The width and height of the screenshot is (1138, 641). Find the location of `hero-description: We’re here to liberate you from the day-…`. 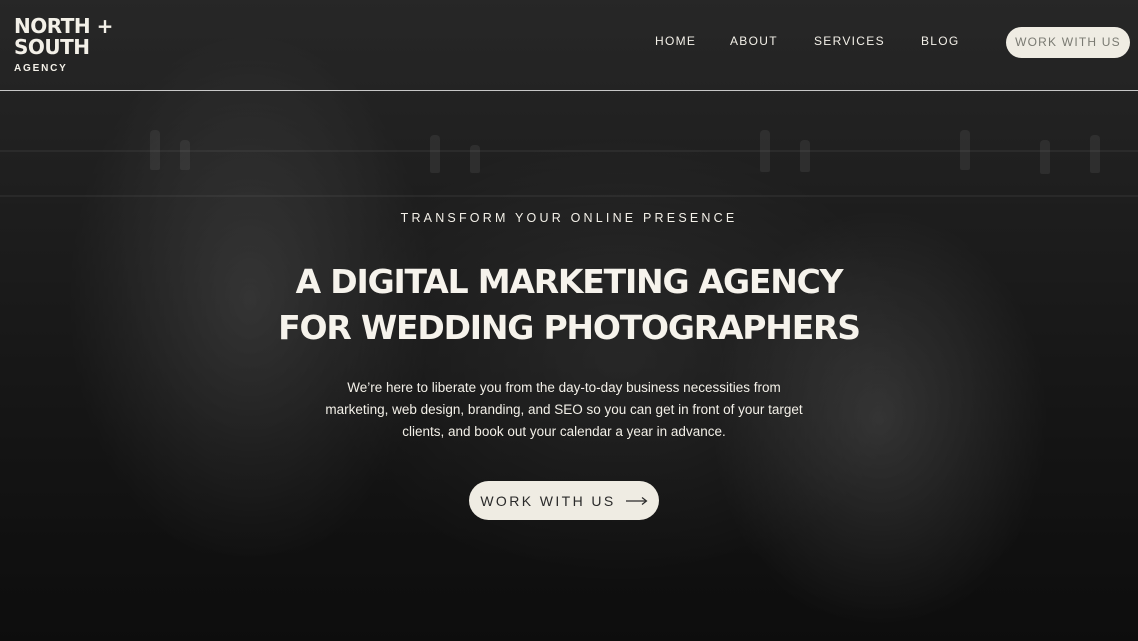

hero-description: We’re here to liberate you from the day-… is located at coordinates (564, 409).